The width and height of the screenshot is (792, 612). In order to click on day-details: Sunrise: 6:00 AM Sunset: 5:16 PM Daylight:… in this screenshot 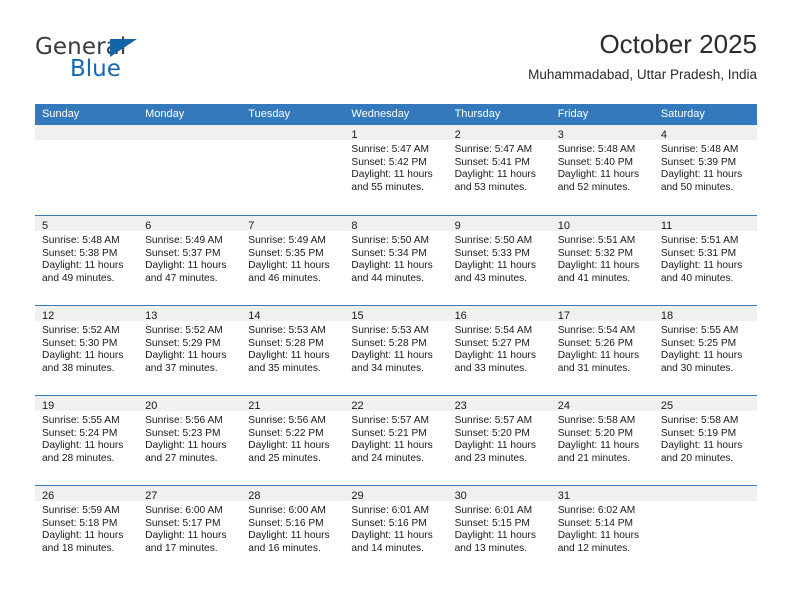, I will do `click(292, 528)`.